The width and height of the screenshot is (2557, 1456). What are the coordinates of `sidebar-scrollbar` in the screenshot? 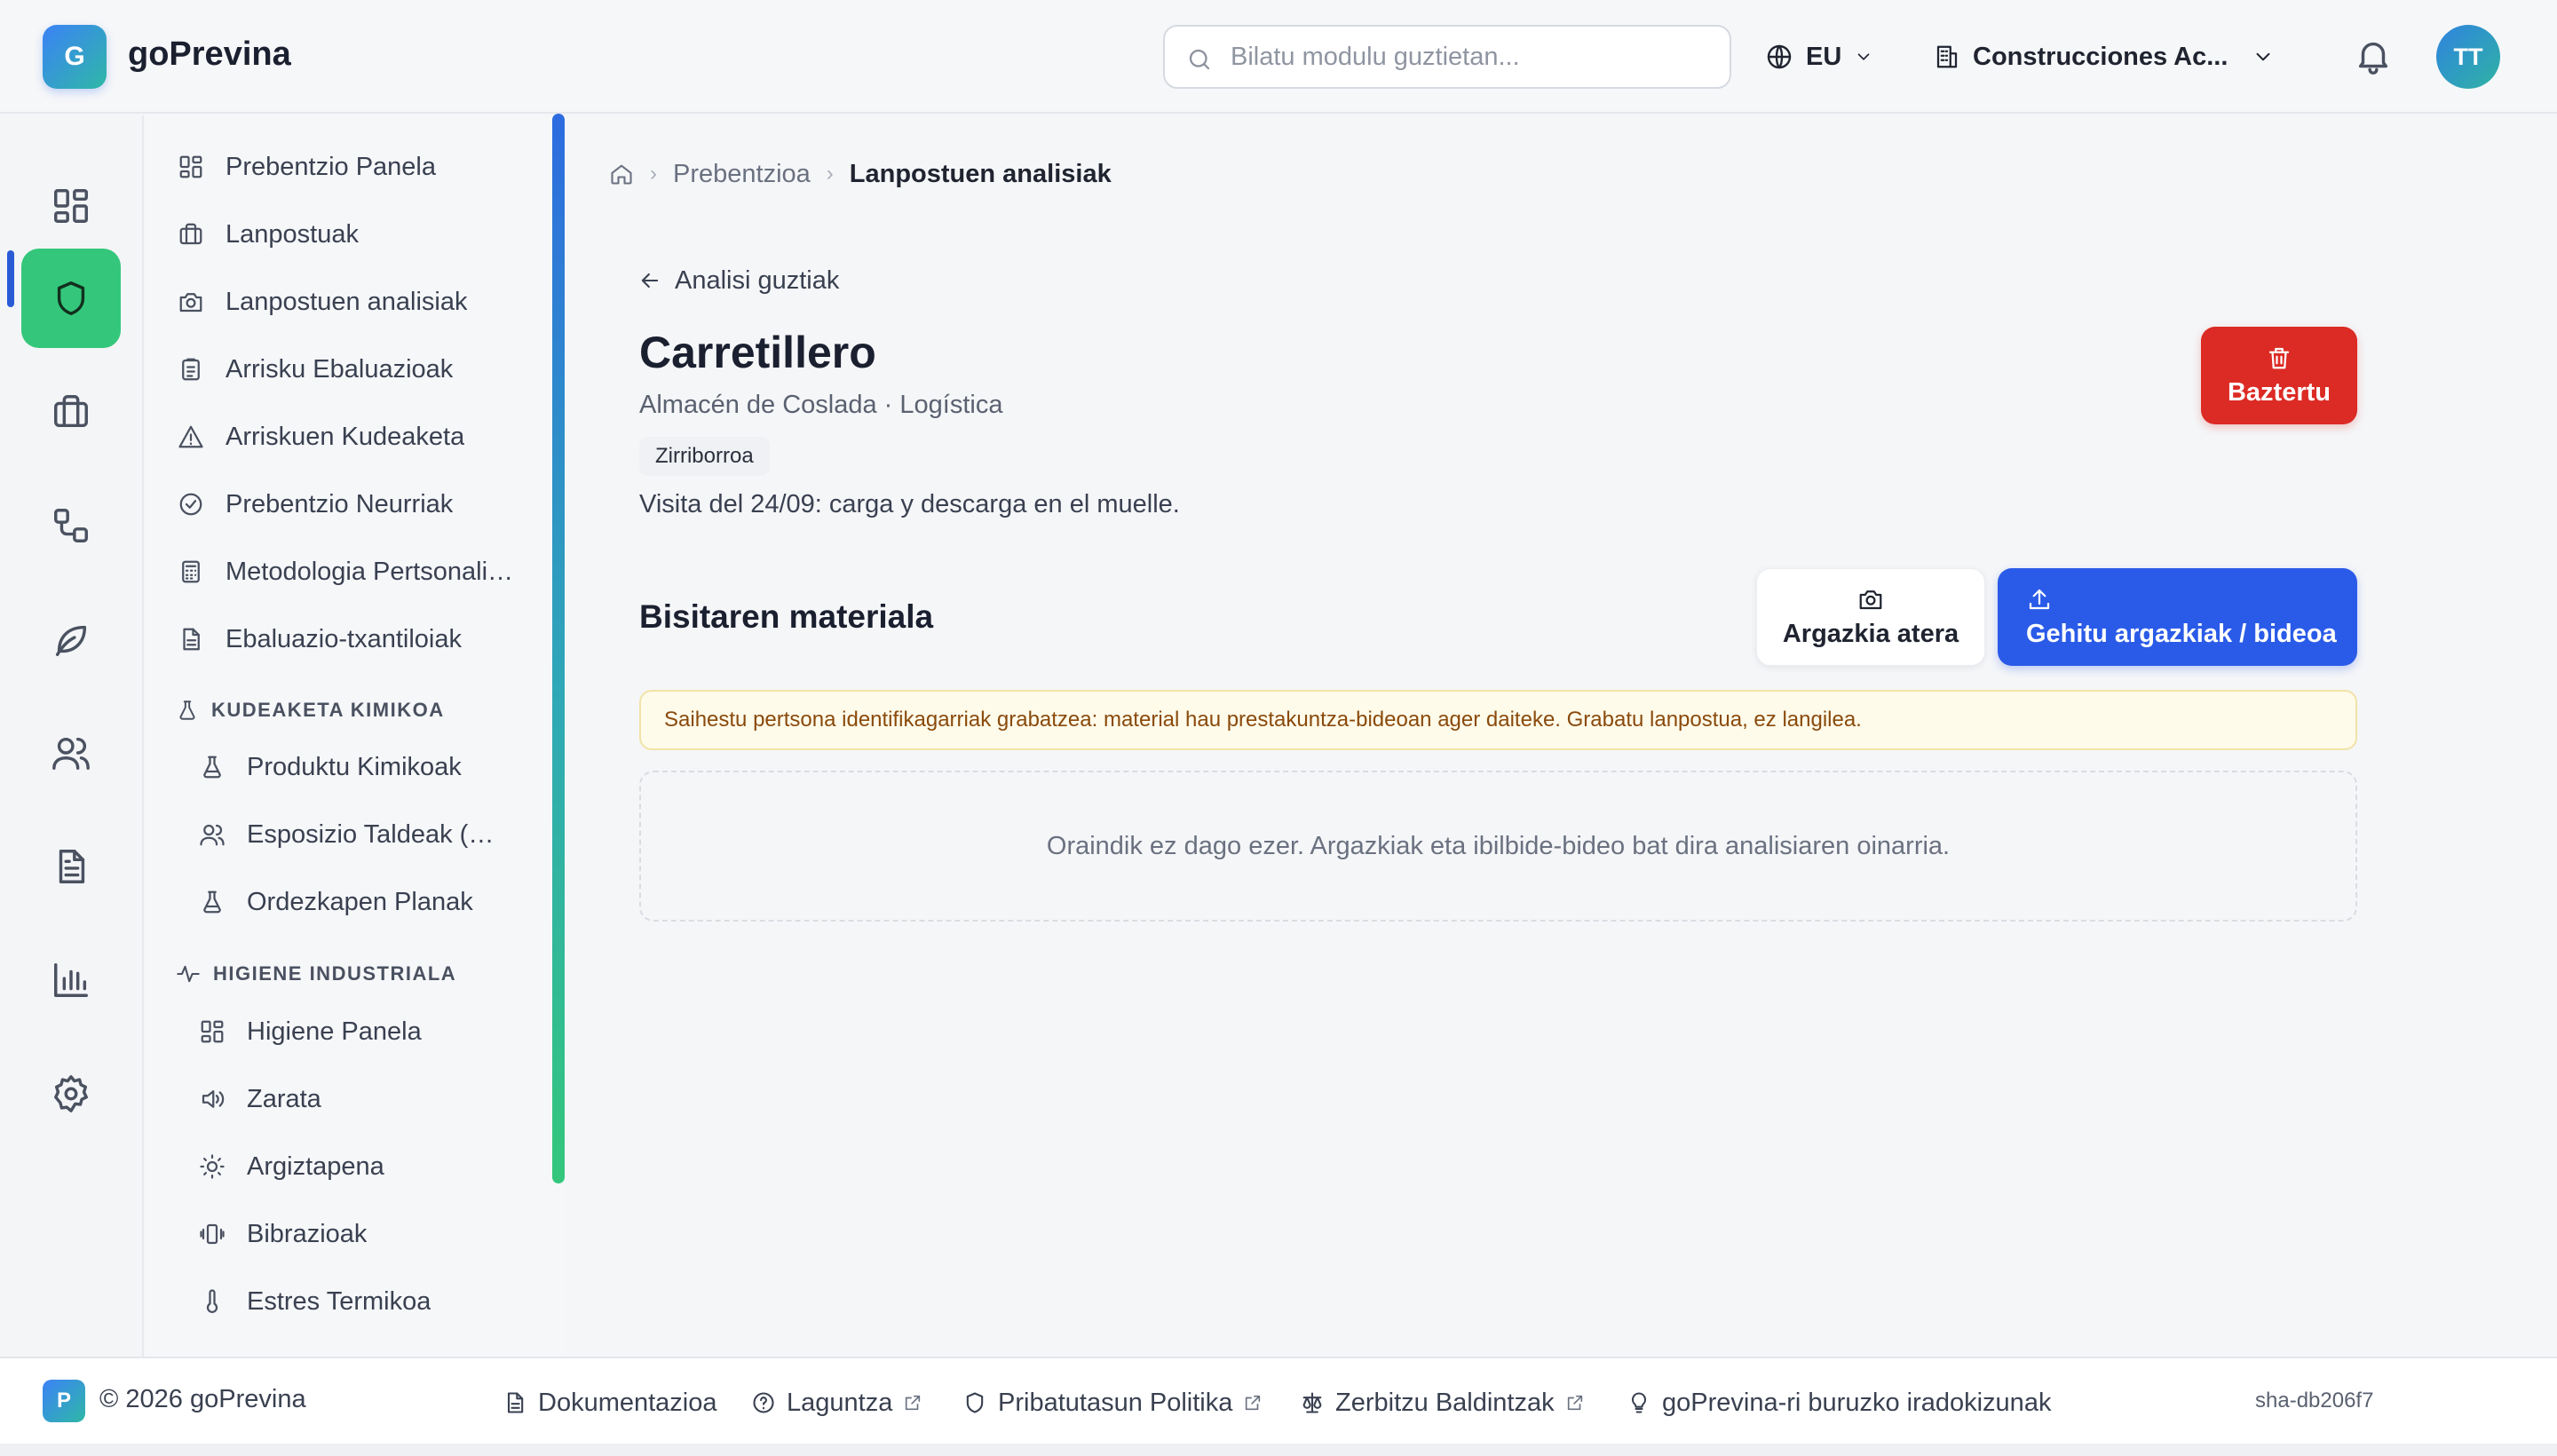 It's located at (558, 648).